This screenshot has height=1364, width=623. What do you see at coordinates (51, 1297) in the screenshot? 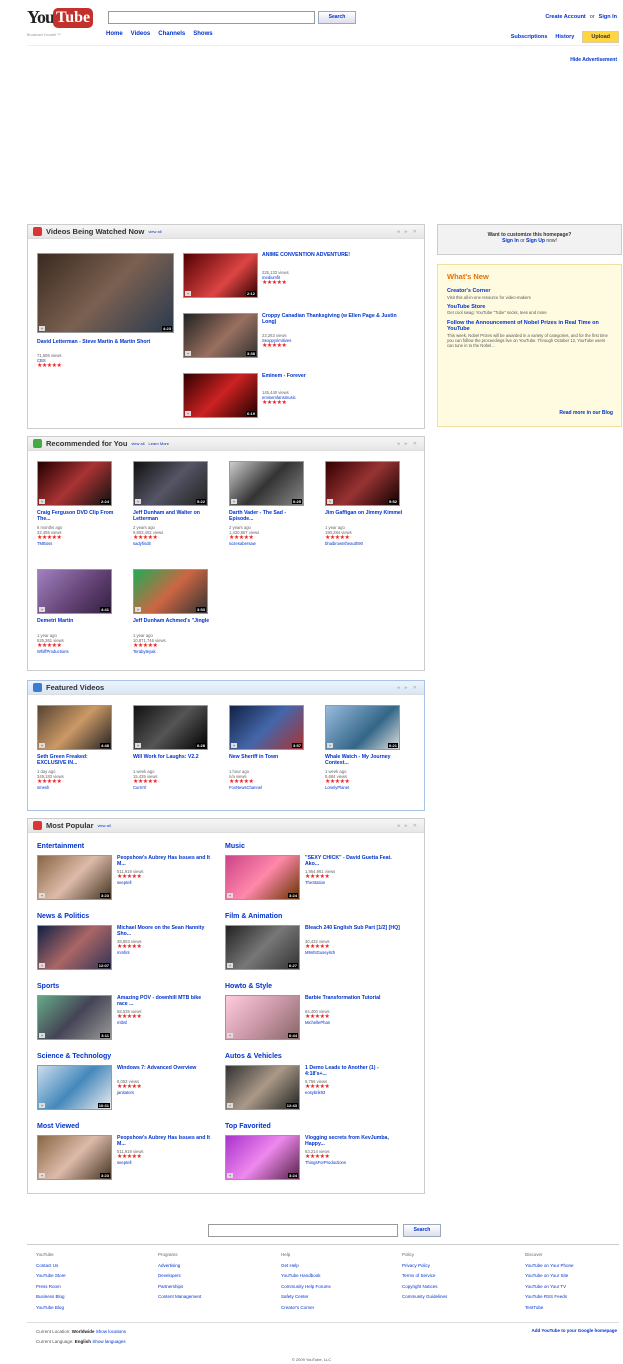
I see `footer-link: Business Blog` at bounding box center [51, 1297].